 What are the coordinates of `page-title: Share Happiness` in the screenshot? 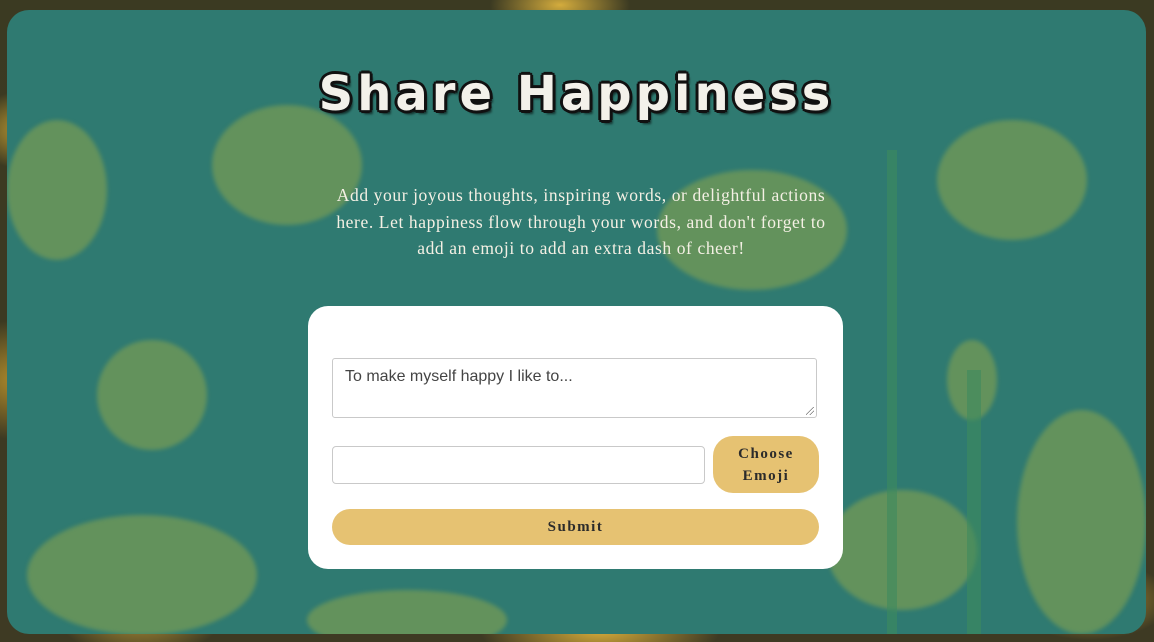 It's located at (576, 94).